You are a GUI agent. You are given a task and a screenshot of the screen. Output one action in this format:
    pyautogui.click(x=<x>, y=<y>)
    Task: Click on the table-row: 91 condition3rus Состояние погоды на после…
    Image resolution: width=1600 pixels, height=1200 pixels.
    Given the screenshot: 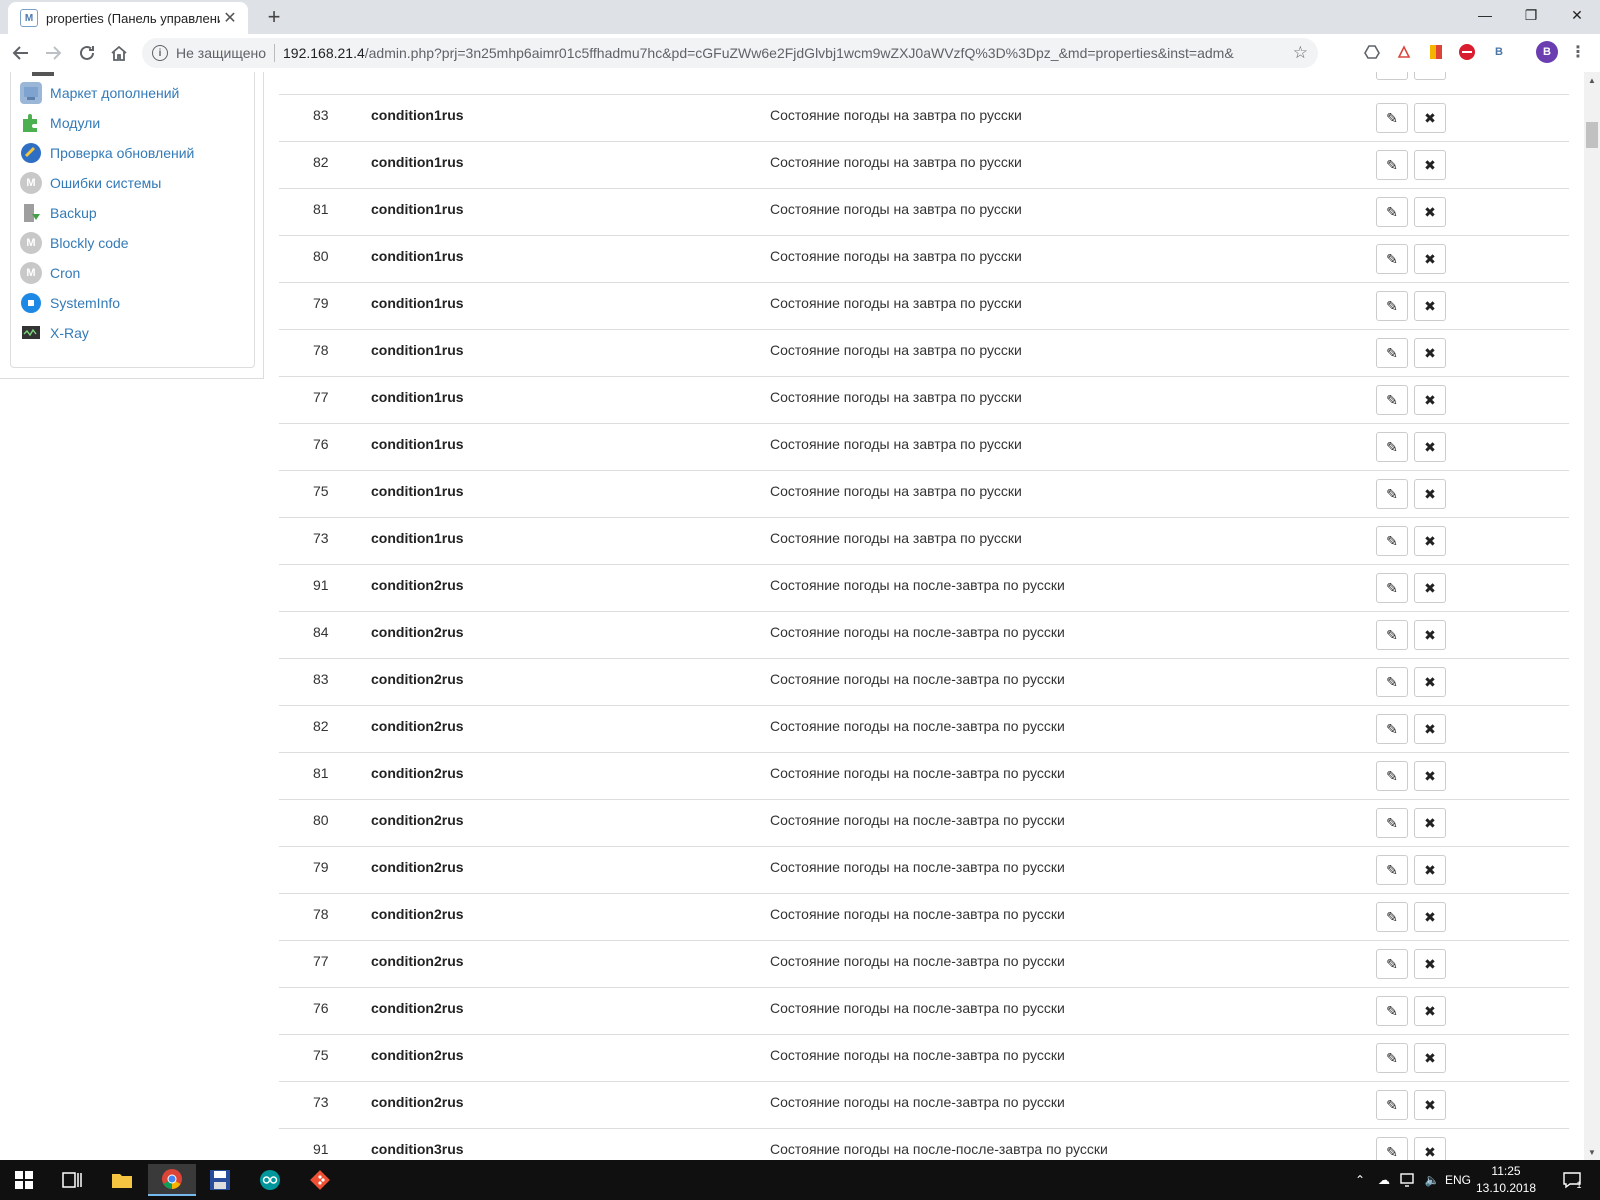 What is the action you would take?
    pyautogui.click(x=924, y=1144)
    